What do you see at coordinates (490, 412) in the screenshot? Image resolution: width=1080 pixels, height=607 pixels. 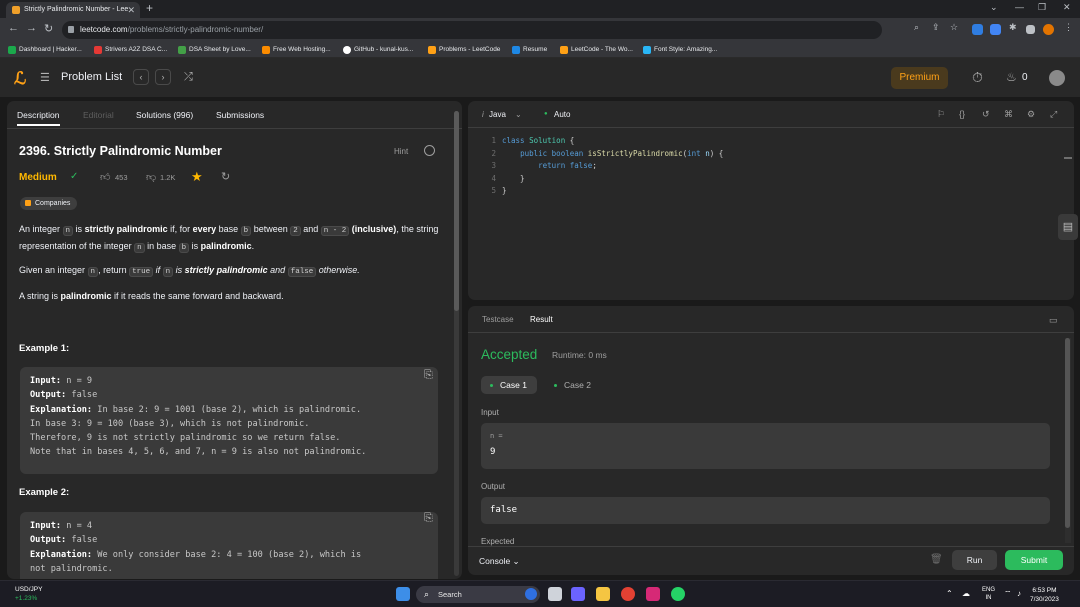 I see `input-label: Input` at bounding box center [490, 412].